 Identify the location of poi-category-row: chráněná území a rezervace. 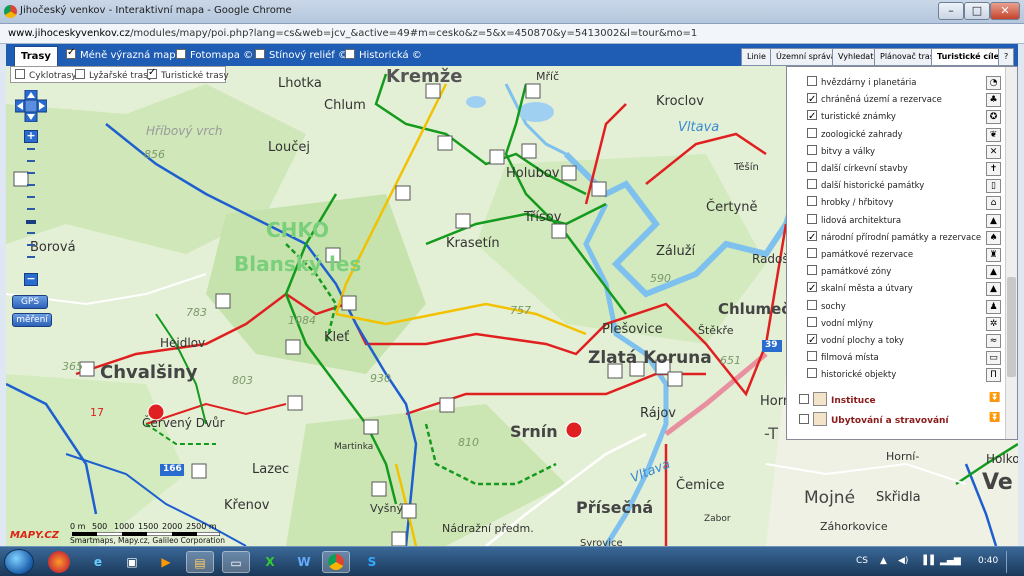
(874, 100).